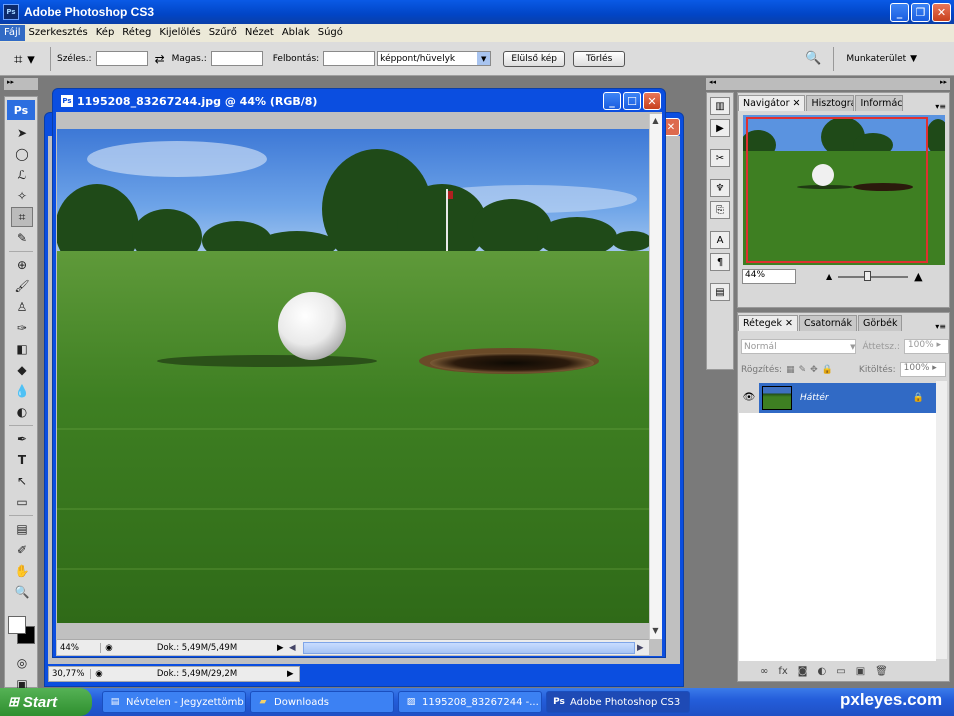 Image resolution: width=954 pixels, height=716 pixels. What do you see at coordinates (840, 671) in the screenshot?
I see `new-group-icon: ▭` at bounding box center [840, 671].